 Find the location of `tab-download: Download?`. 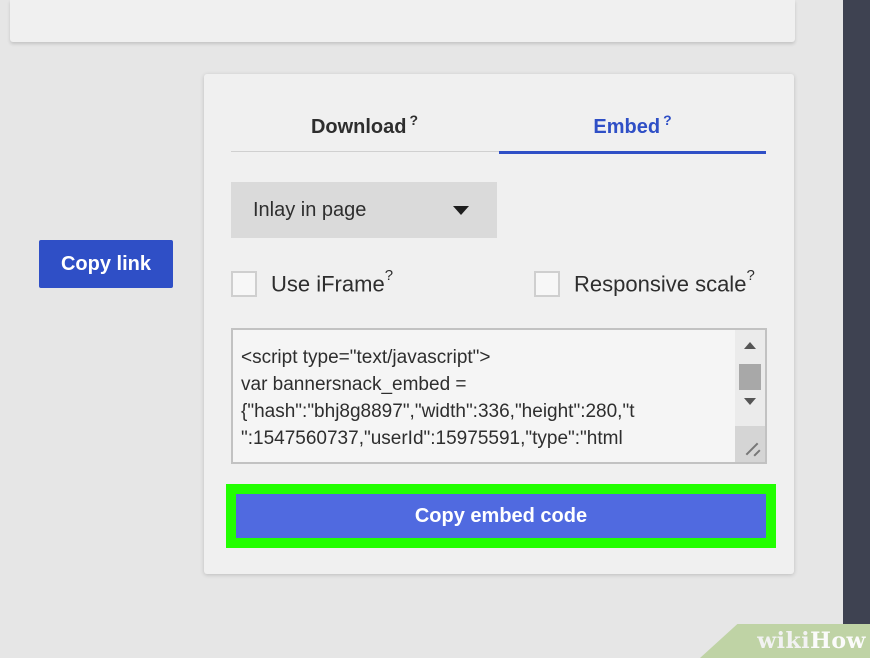

tab-download: Download? is located at coordinates (364, 129).